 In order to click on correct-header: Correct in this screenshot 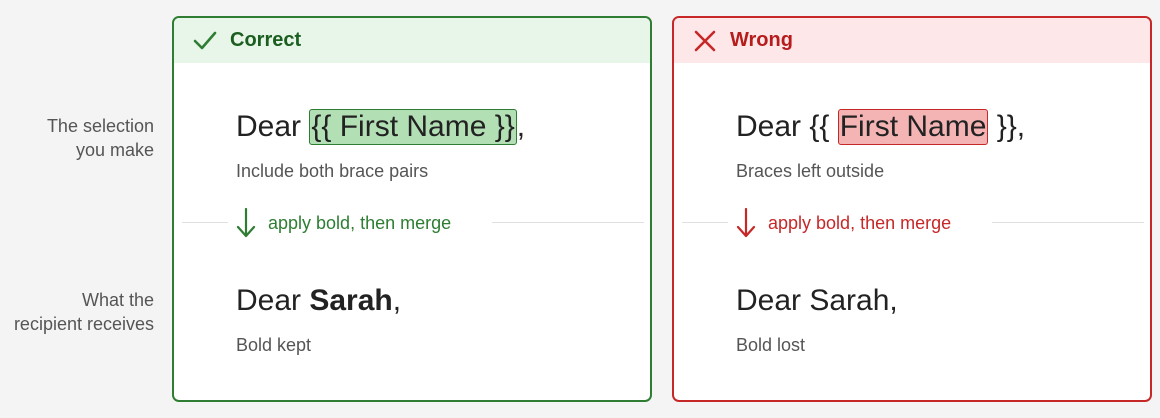, I will do `click(412, 40)`.